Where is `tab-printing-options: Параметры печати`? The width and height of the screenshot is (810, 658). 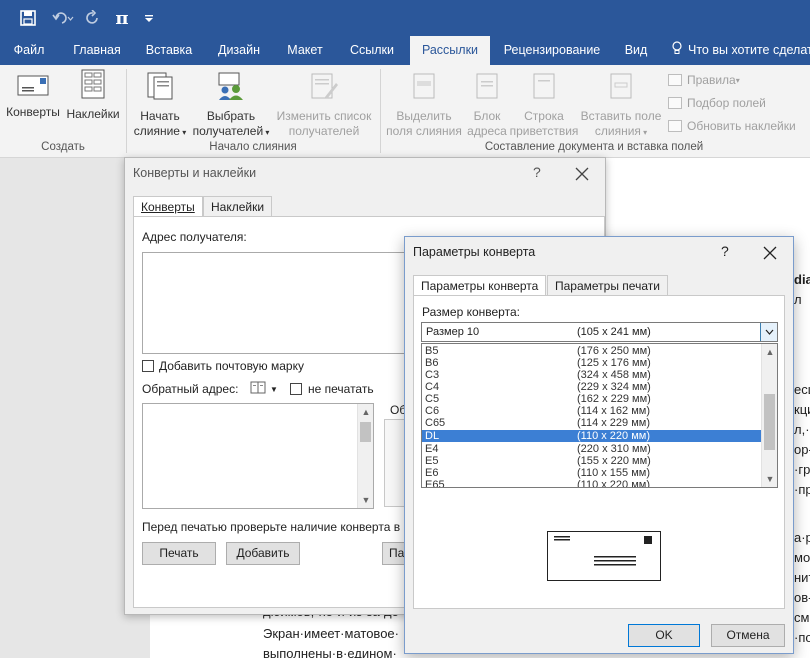 tab-printing-options: Параметры печати is located at coordinates (607, 285).